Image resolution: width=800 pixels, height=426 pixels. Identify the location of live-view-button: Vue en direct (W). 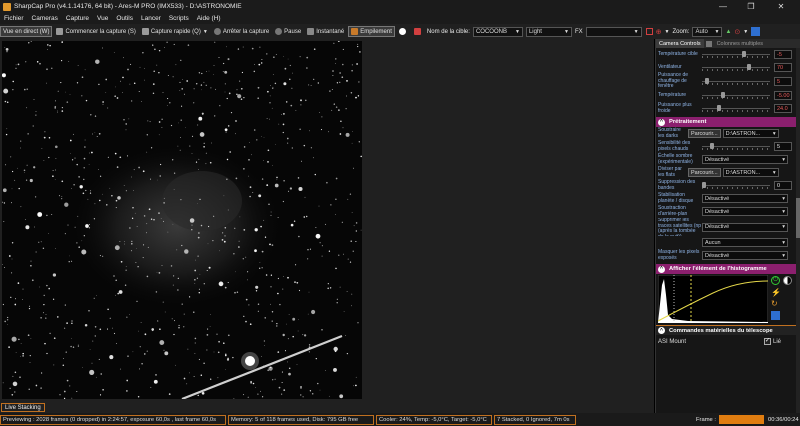
(26, 31).